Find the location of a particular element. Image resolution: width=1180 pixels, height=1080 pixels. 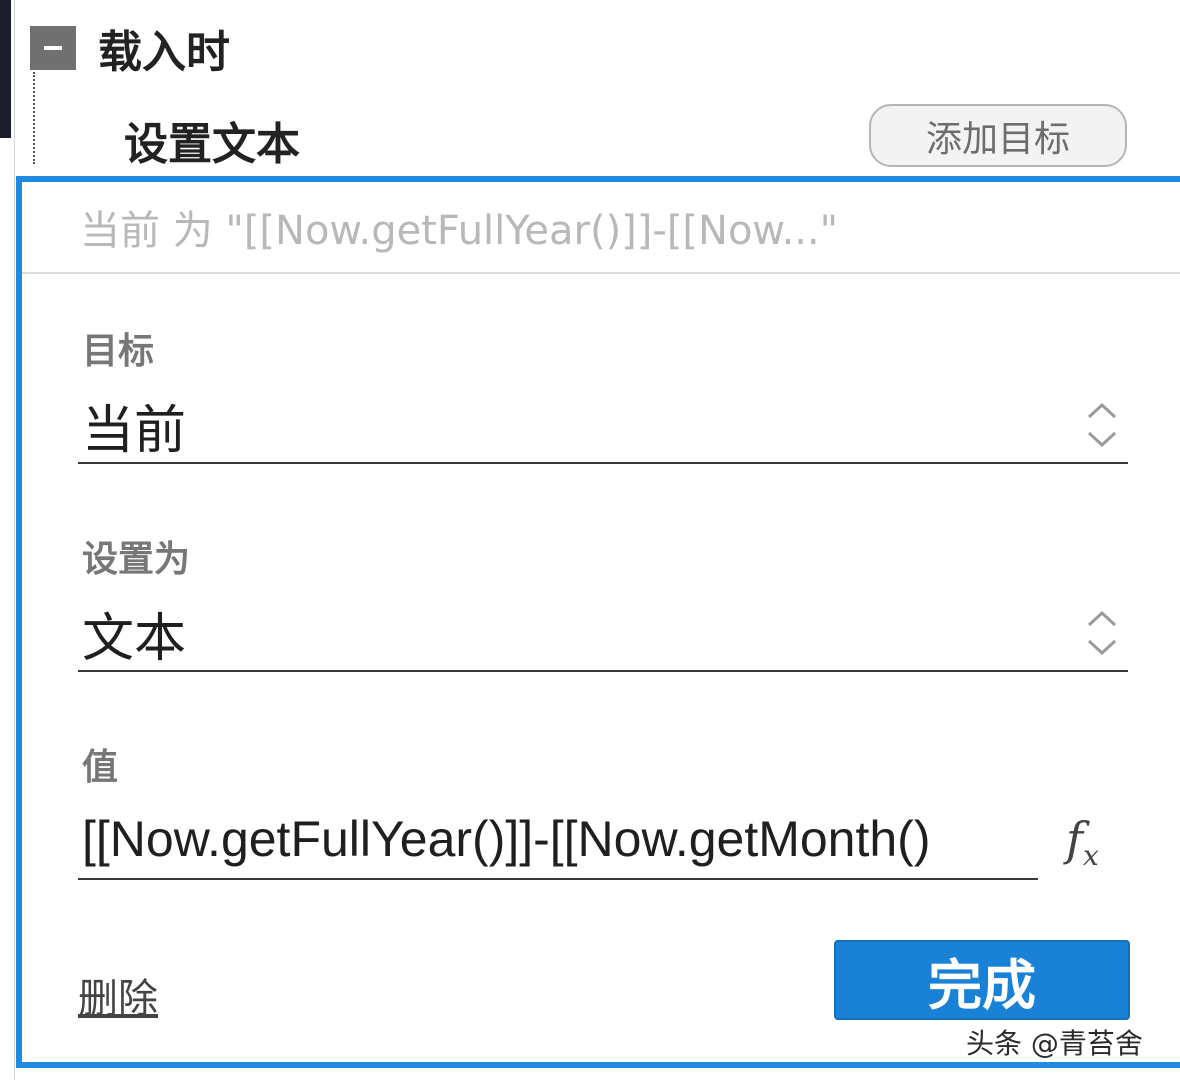

value-input: [[Now.getFullYear()]]-[[Now.getMonth() is located at coordinates (558, 840).